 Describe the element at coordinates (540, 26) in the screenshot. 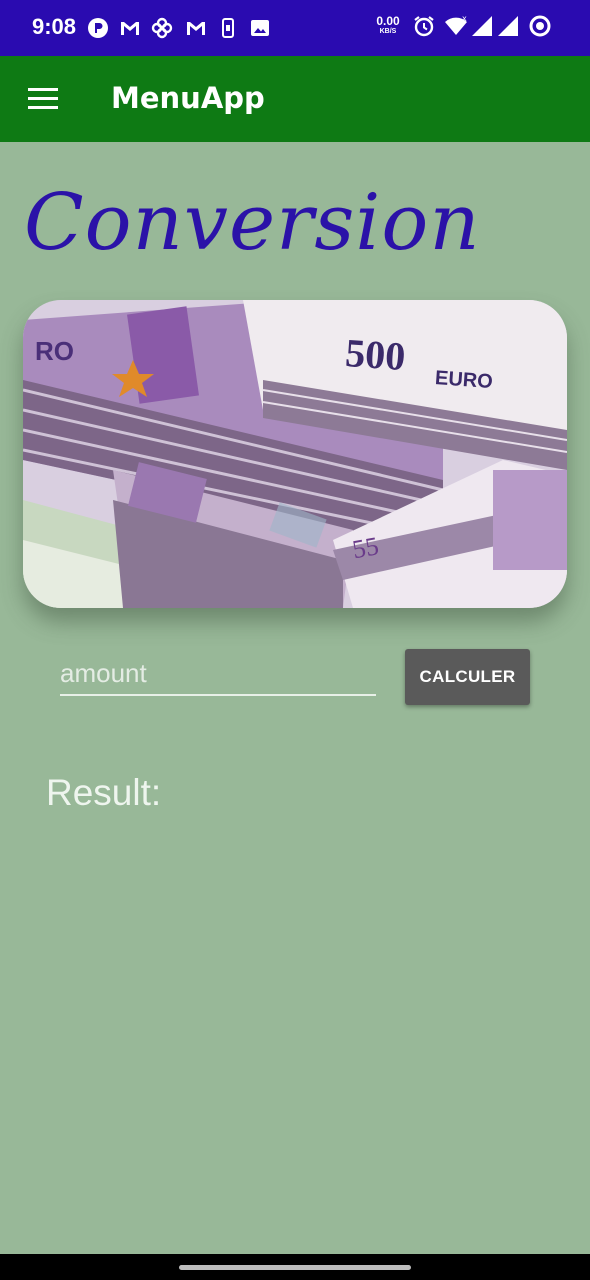

I see `ring-icon` at that location.